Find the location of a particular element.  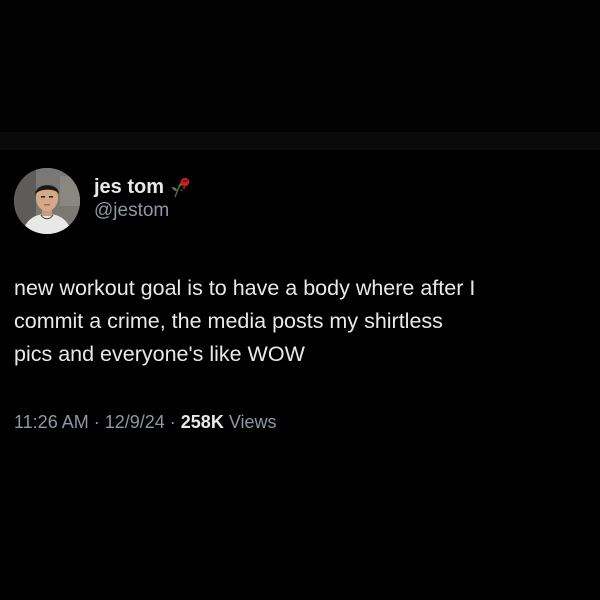

tweet-meta: 11:26 AM · 12/9/24 · 258K Views is located at coordinates (300, 422).